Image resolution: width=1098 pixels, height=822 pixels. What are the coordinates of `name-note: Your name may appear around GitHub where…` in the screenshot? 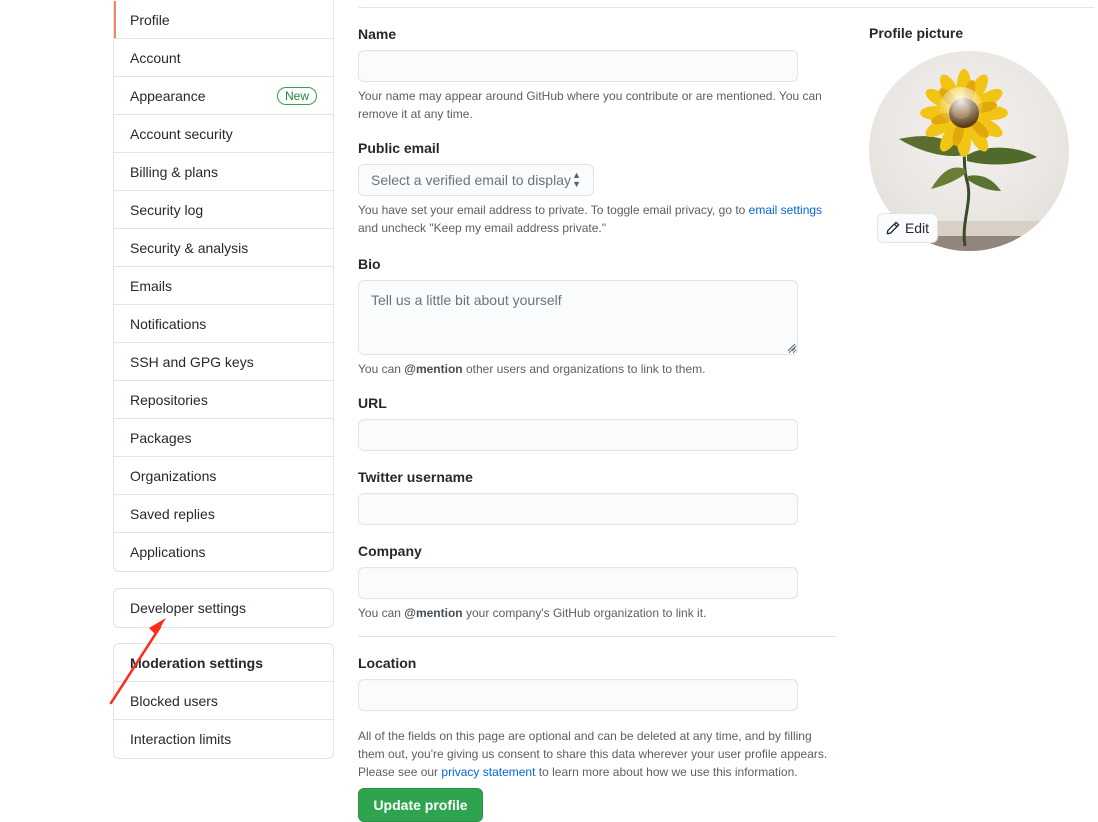 It's located at (590, 105).